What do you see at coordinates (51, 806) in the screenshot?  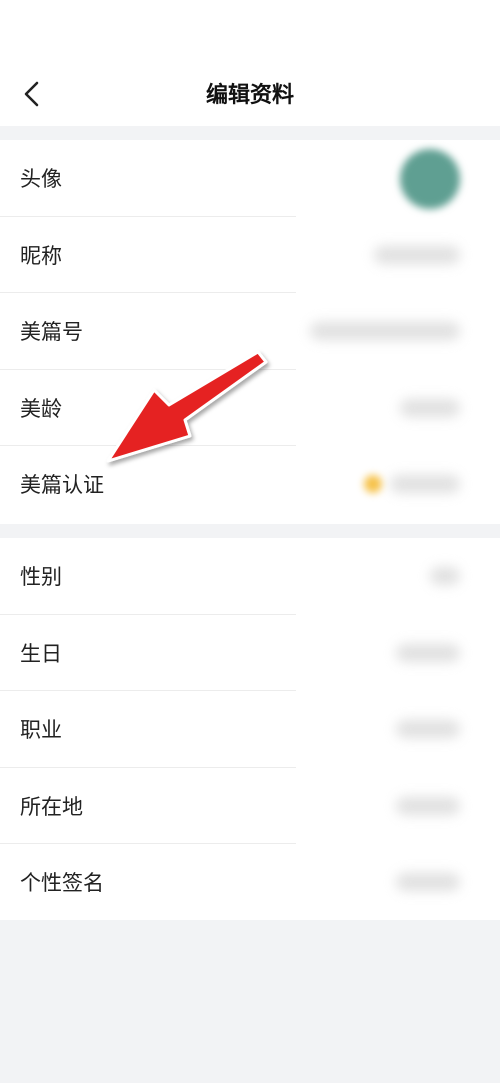 I see `row-label-location: 所在地` at bounding box center [51, 806].